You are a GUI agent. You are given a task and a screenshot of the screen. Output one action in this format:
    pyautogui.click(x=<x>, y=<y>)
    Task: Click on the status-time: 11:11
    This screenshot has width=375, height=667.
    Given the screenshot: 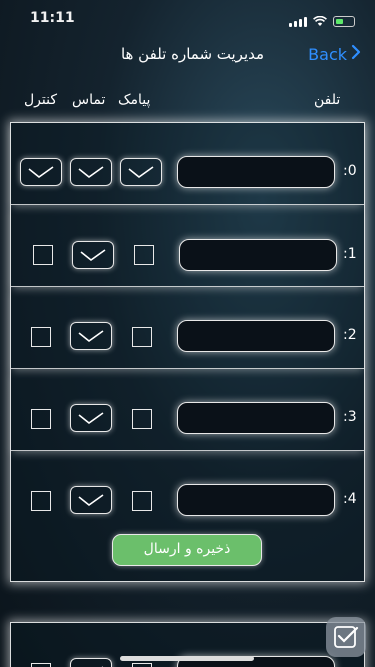 What is the action you would take?
    pyautogui.click(x=52, y=18)
    